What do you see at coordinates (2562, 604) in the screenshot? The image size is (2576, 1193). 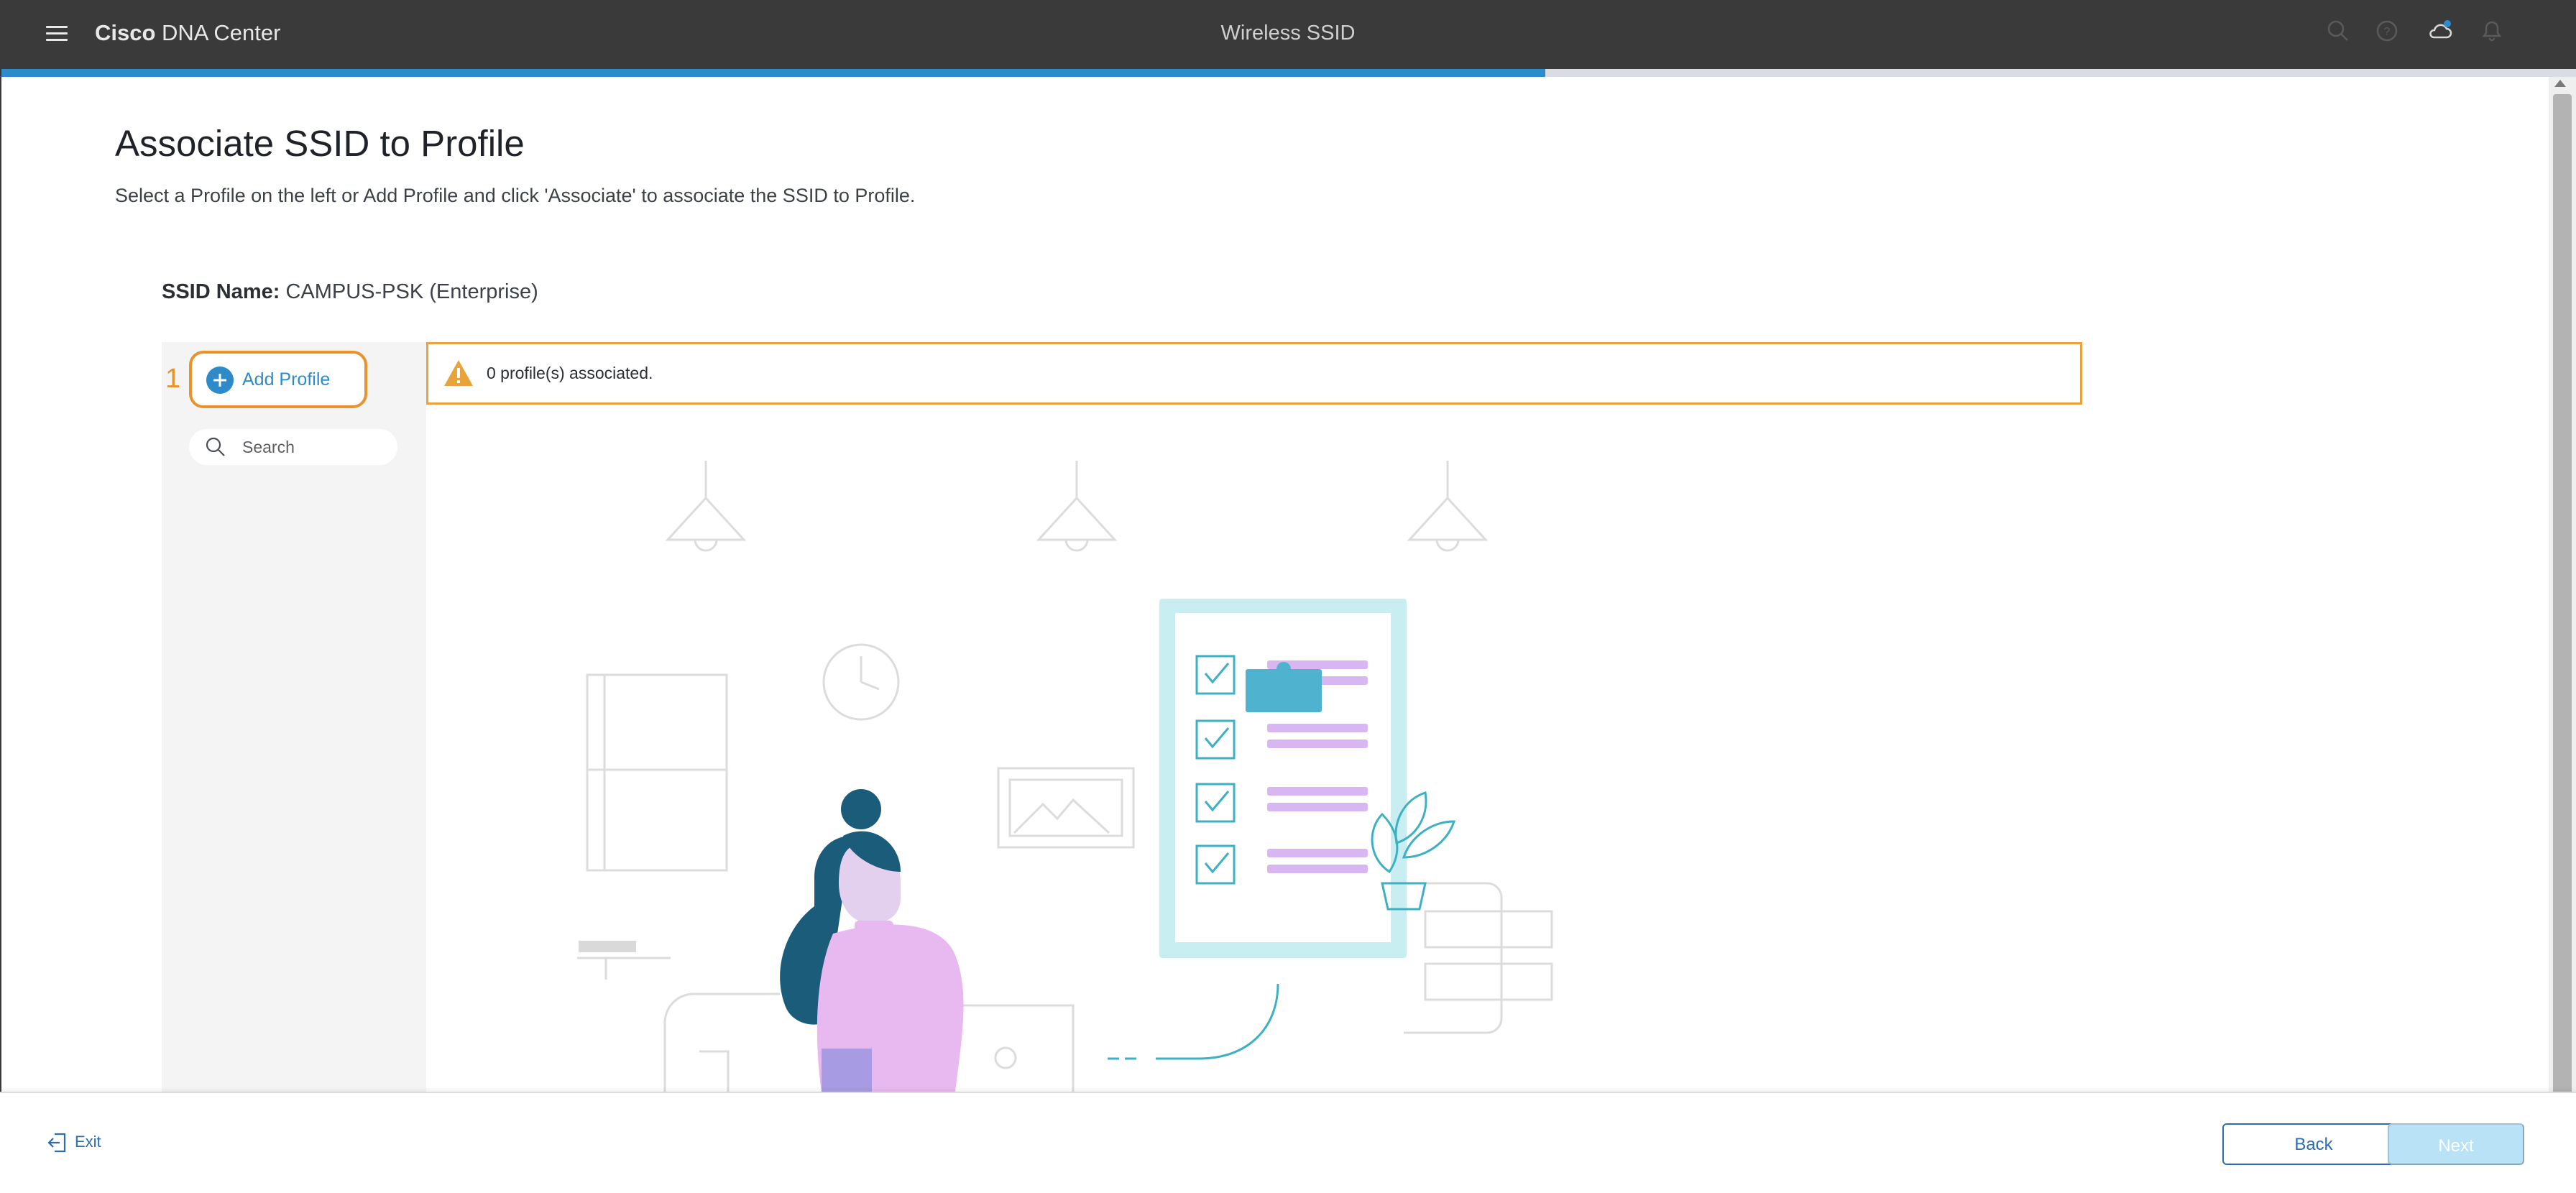 I see `scrollbar-thumb` at bounding box center [2562, 604].